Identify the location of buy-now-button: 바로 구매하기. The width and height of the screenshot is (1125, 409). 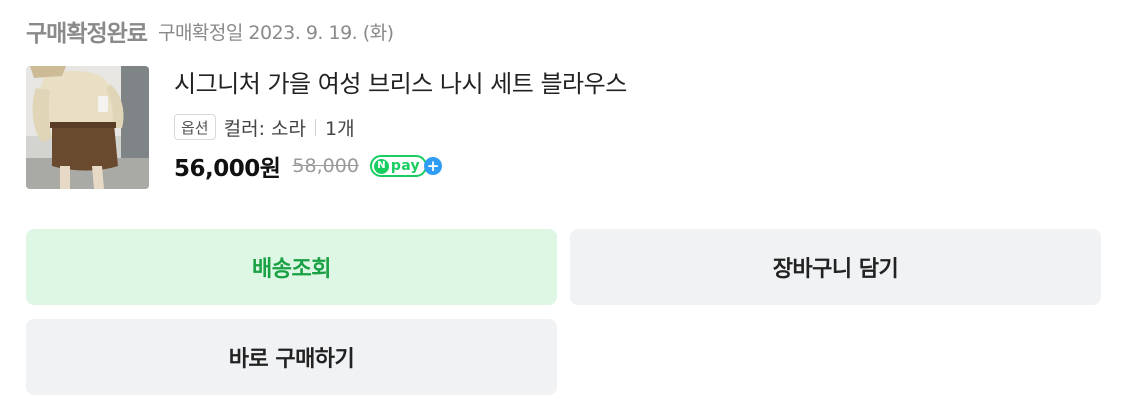
(291, 357).